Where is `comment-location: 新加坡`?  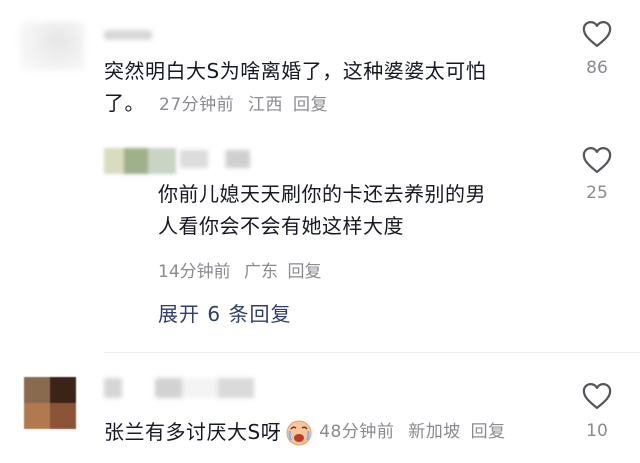
comment-location: 新加坡 is located at coordinates (434, 432).